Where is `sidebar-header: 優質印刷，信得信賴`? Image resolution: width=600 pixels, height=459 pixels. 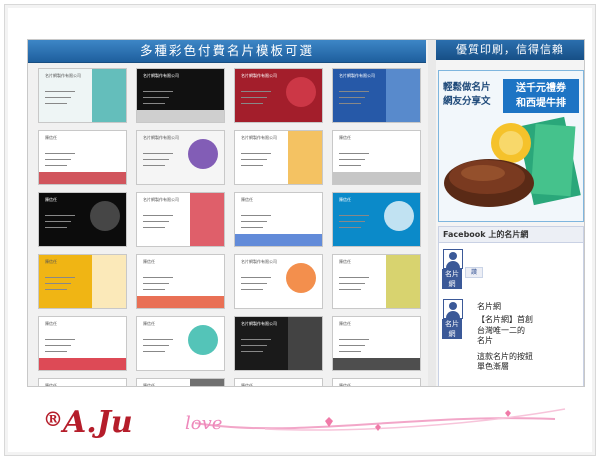
sidebar-header: 優質印刷，信得信賴 is located at coordinates (510, 50).